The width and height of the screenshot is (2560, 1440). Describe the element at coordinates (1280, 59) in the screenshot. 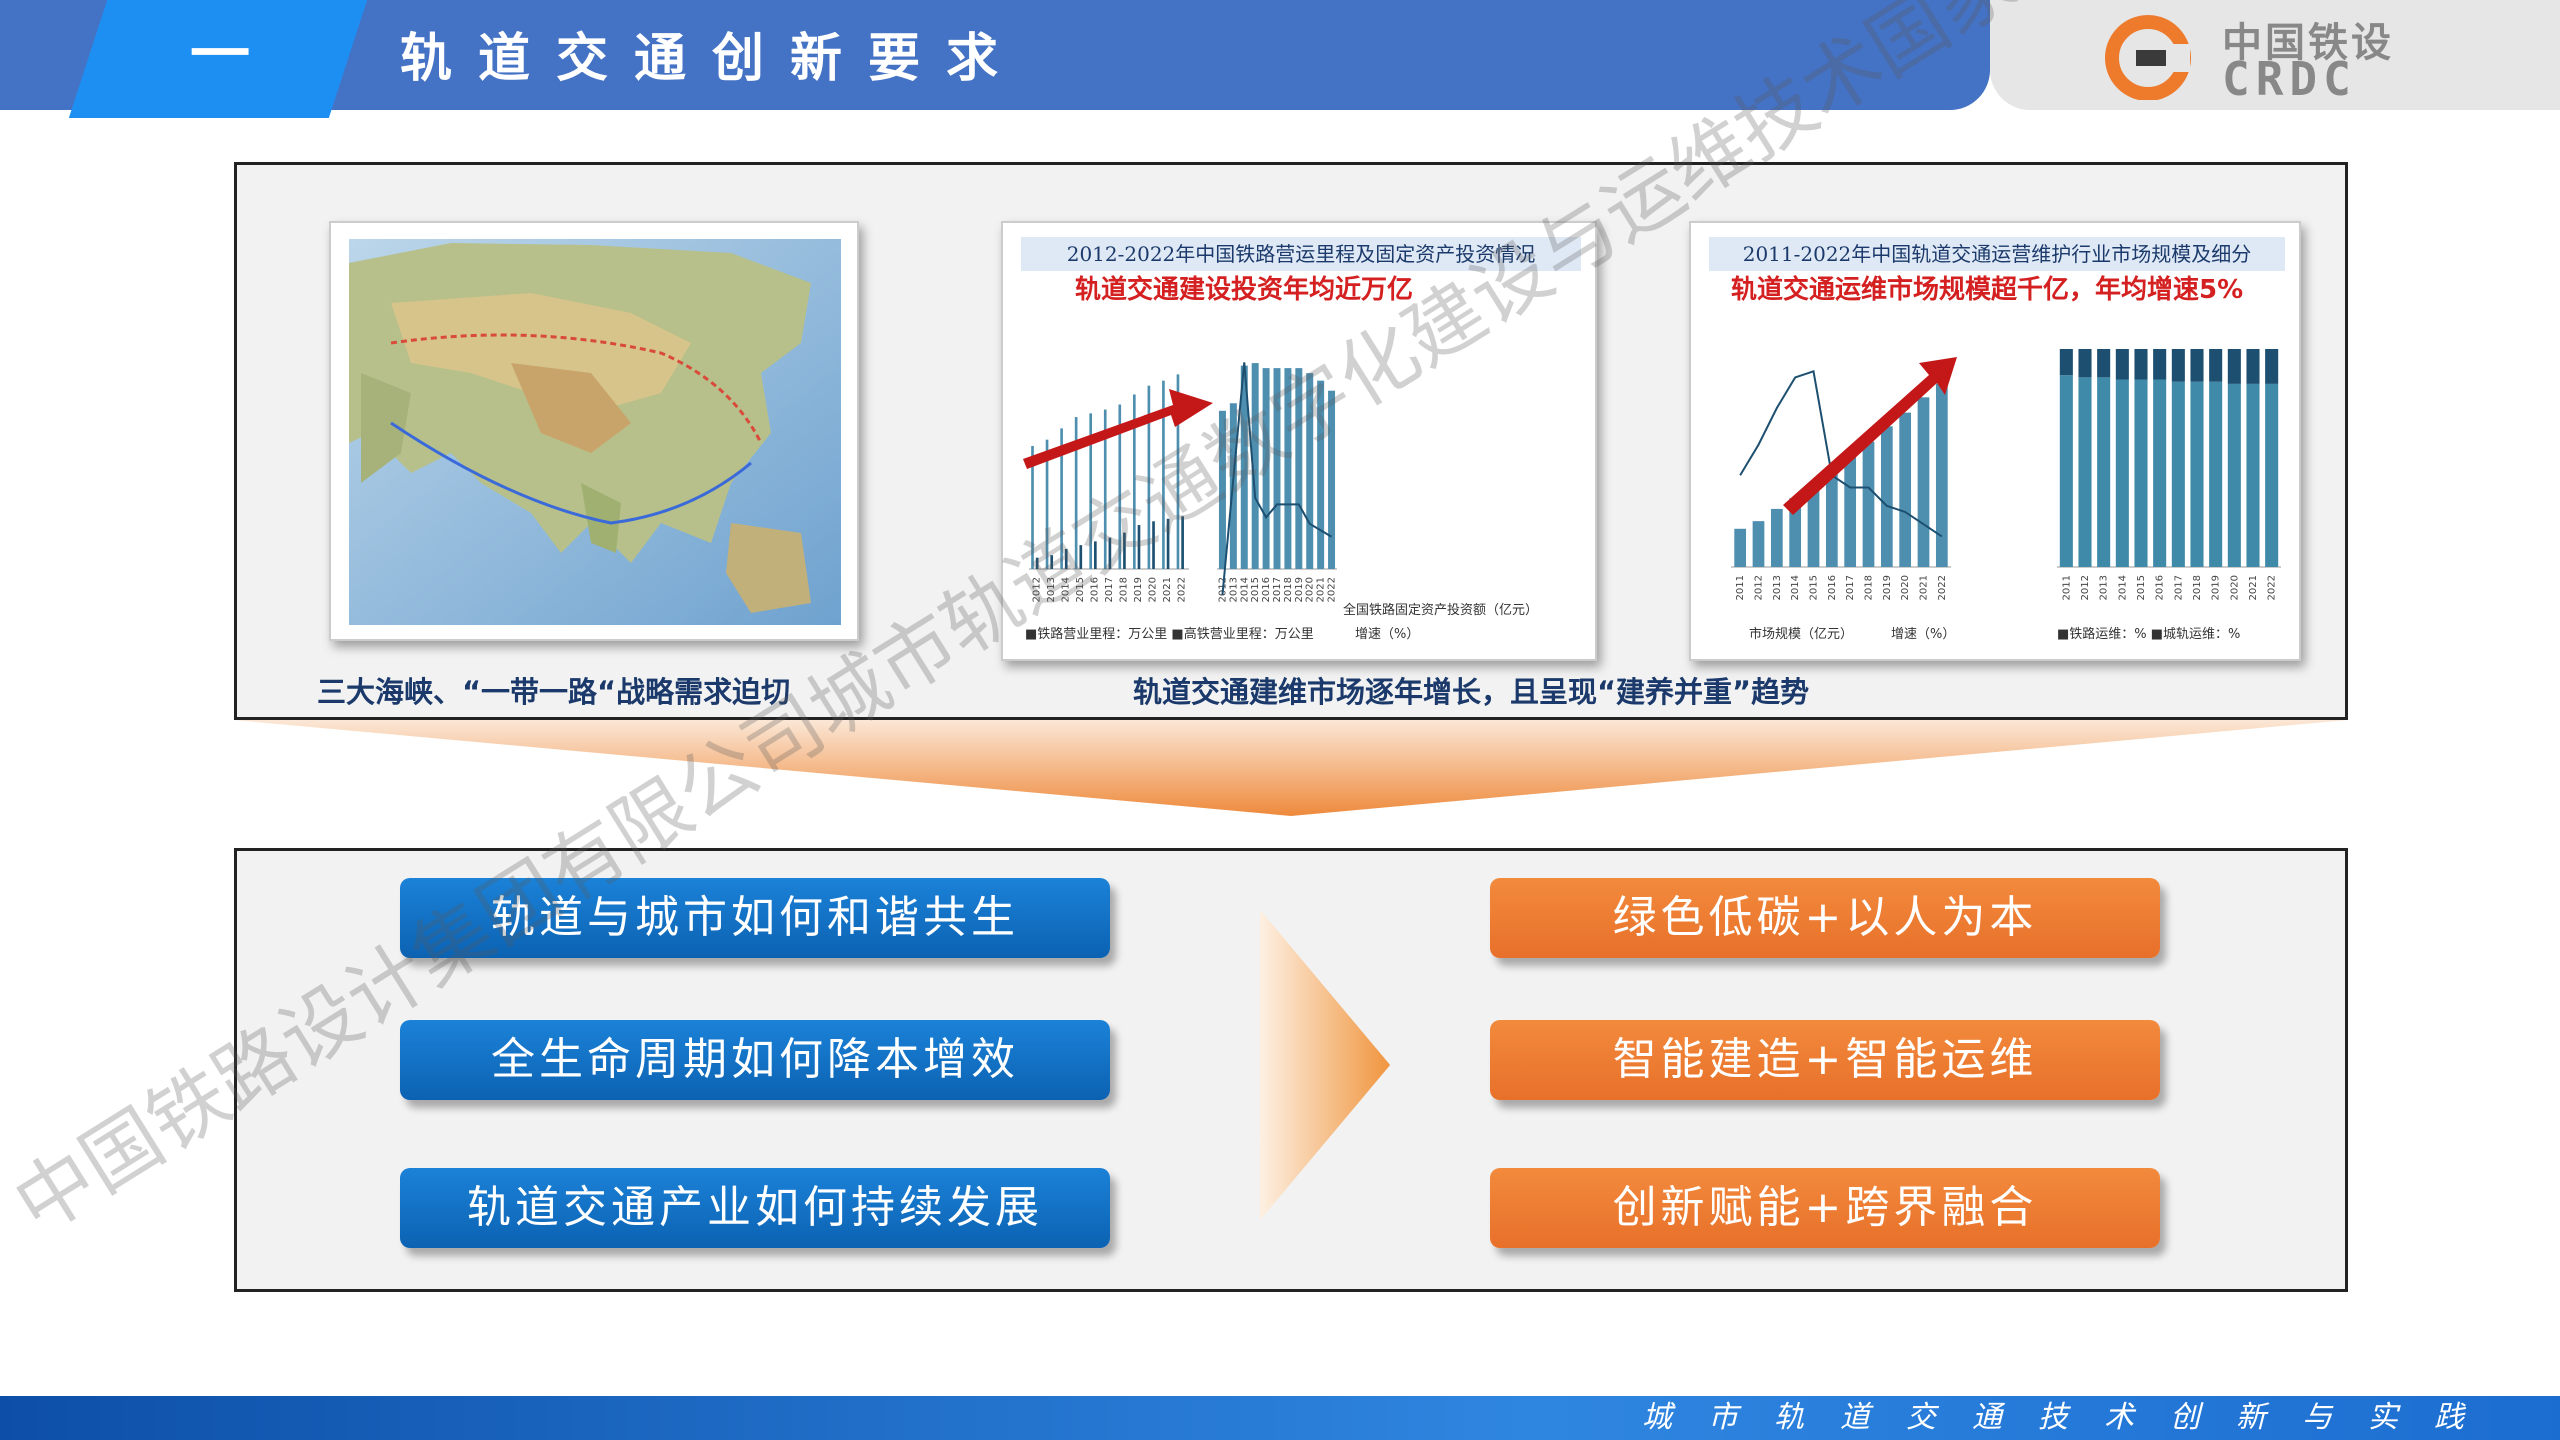

I see `header-bar: 一 轨道交通创新要求 中国铁设 CRDC` at that location.